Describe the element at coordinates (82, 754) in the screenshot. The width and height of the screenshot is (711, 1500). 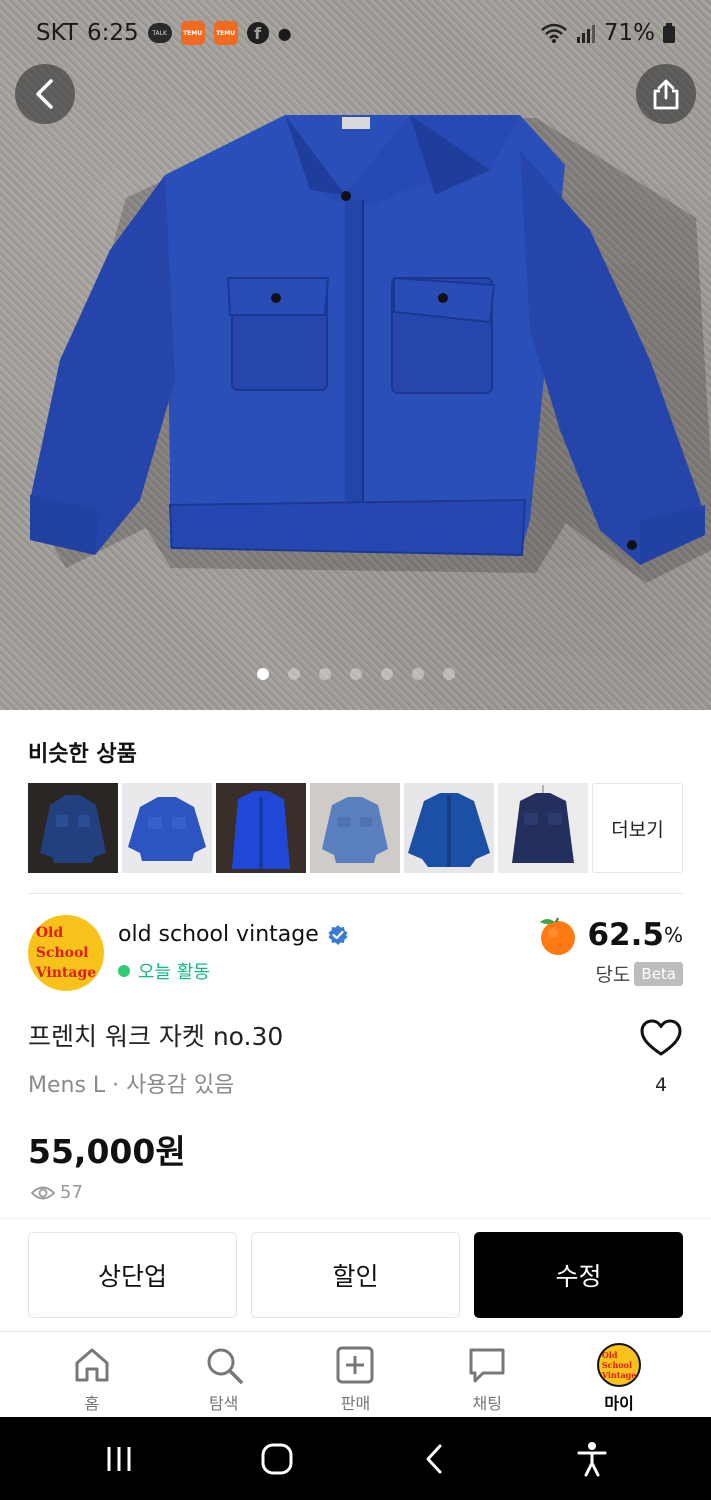
I see `similar-products-title: 비슷한 상품` at that location.